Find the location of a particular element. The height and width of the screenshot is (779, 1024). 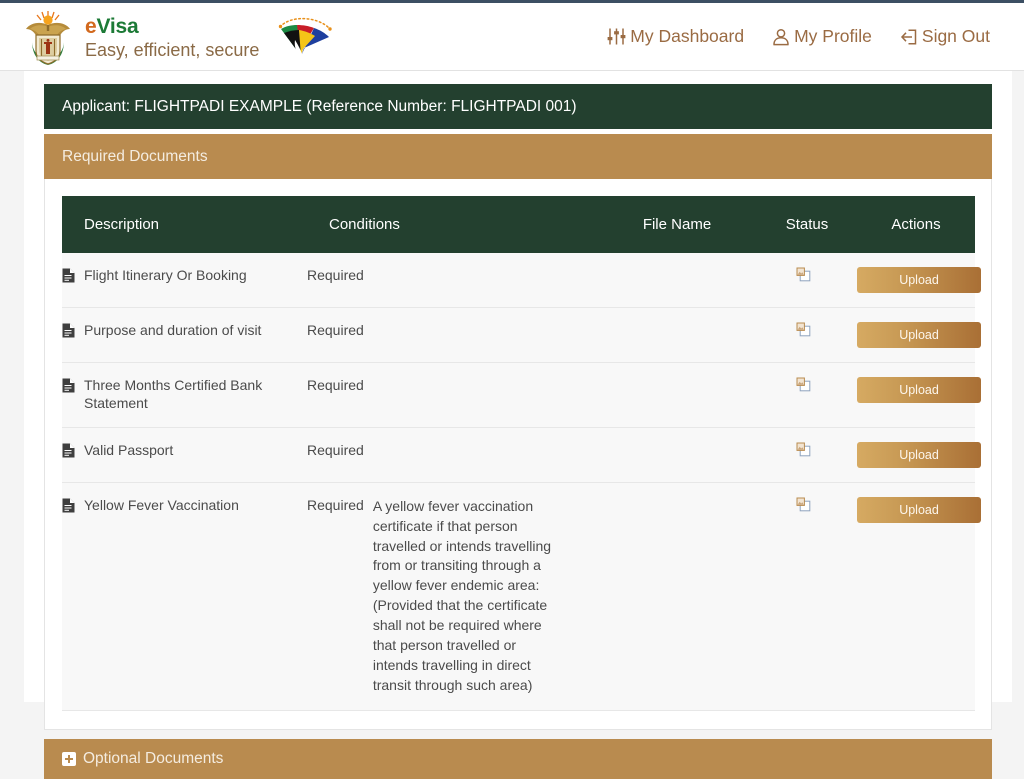

nav-item-label: Sign Out is located at coordinates (955, 36).